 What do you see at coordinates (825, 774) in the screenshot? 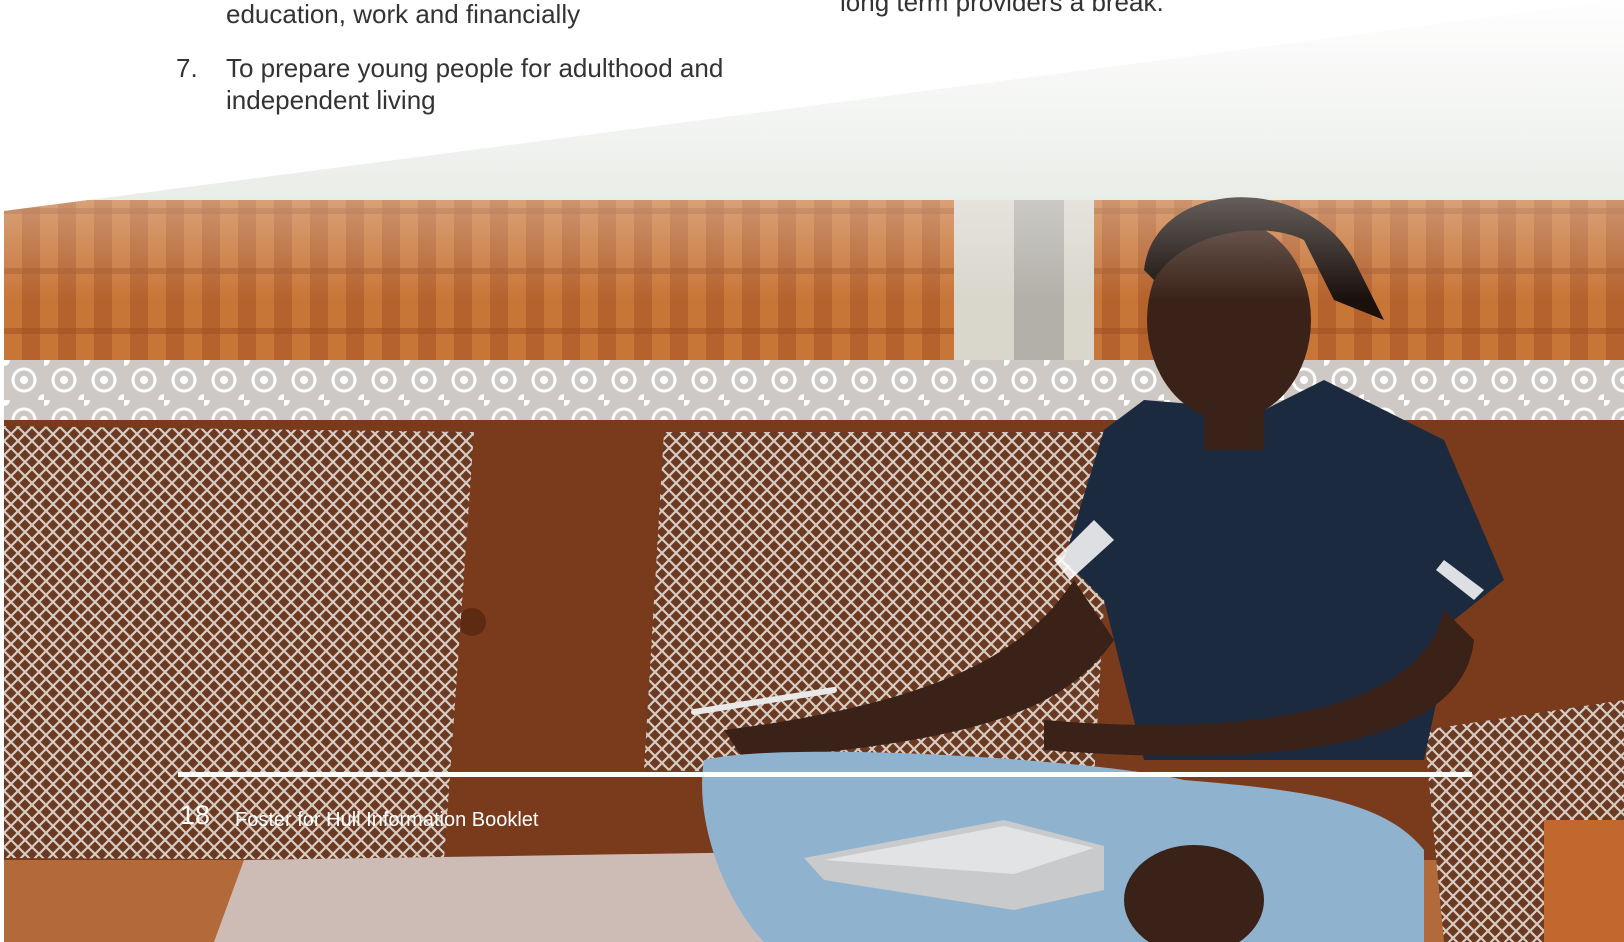
I see `footer-rule` at bounding box center [825, 774].